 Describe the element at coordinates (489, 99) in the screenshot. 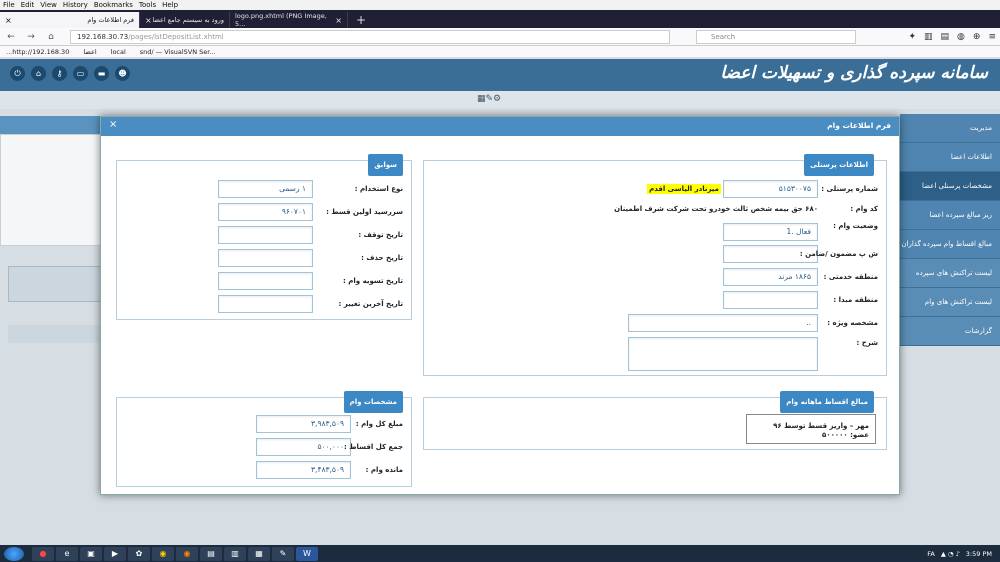

I see `tools-icon: ▦✎⚙` at that location.